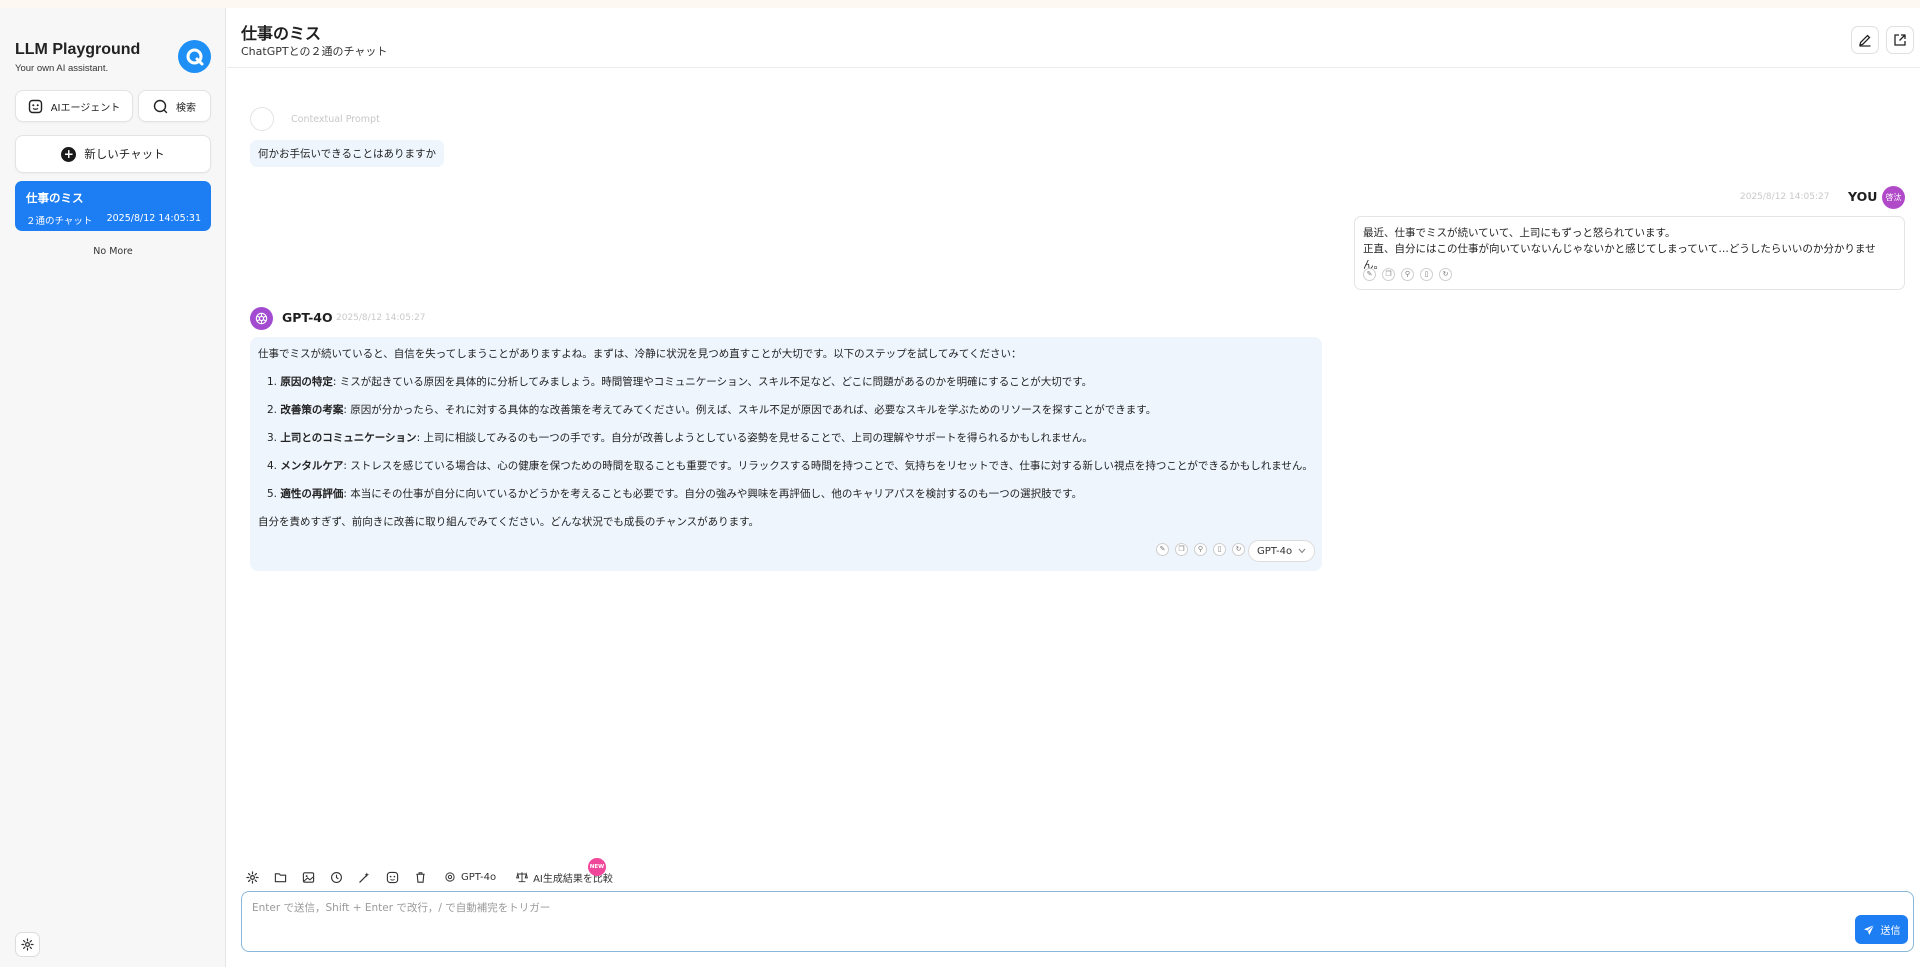 This screenshot has width=1920, height=967. Describe the element at coordinates (160, 106) in the screenshot. I see `search-icon` at that location.